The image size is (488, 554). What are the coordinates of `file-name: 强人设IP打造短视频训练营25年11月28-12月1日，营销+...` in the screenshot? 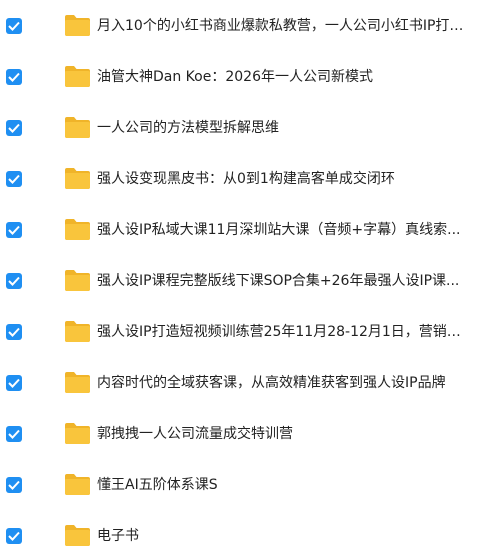 It's located at (282, 332).